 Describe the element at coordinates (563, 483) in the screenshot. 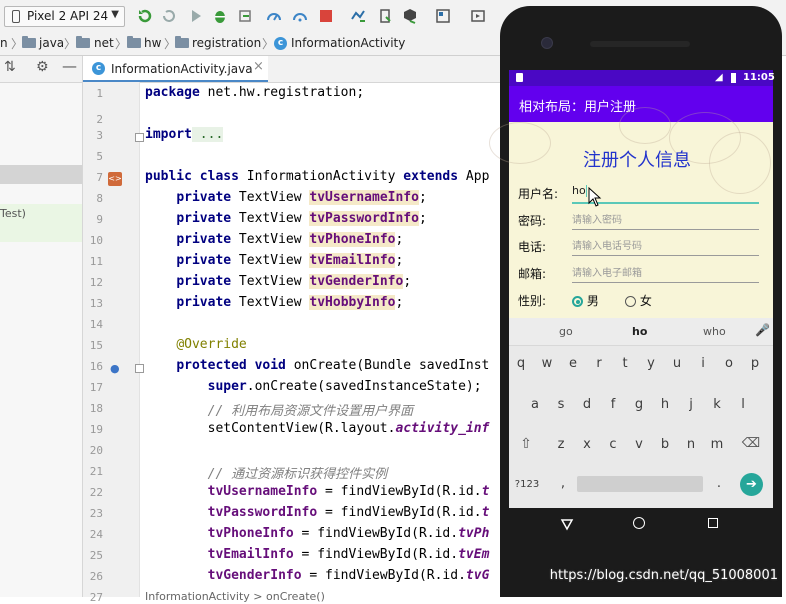

I see `comma-key: ,` at that location.